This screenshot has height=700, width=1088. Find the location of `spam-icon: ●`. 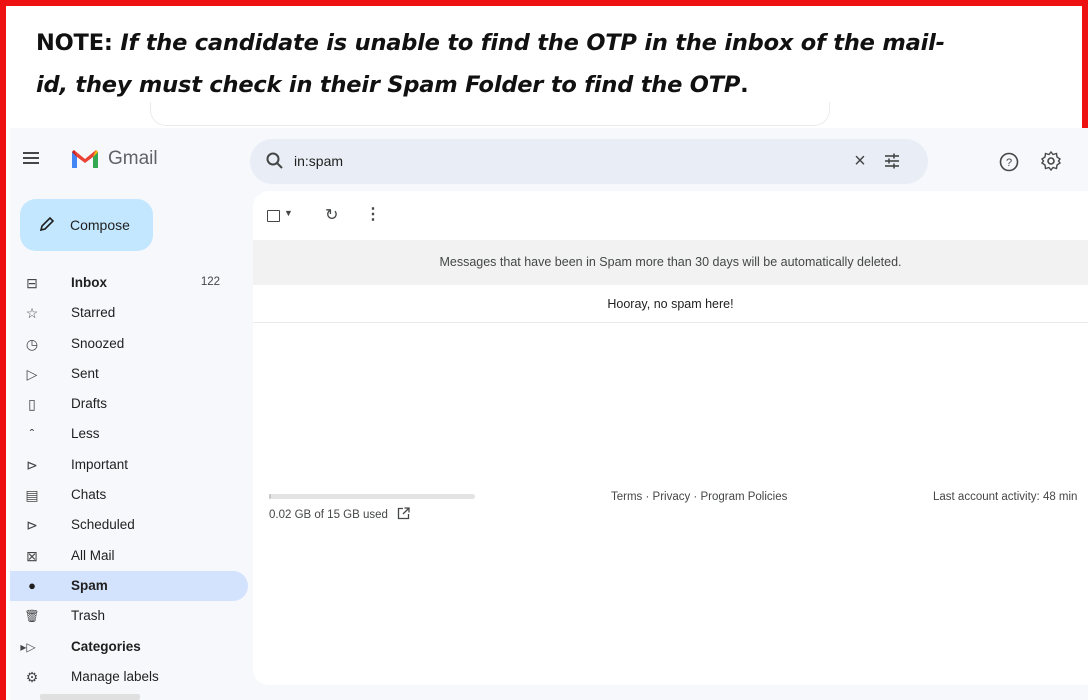

spam-icon: ● is located at coordinates (32, 585).